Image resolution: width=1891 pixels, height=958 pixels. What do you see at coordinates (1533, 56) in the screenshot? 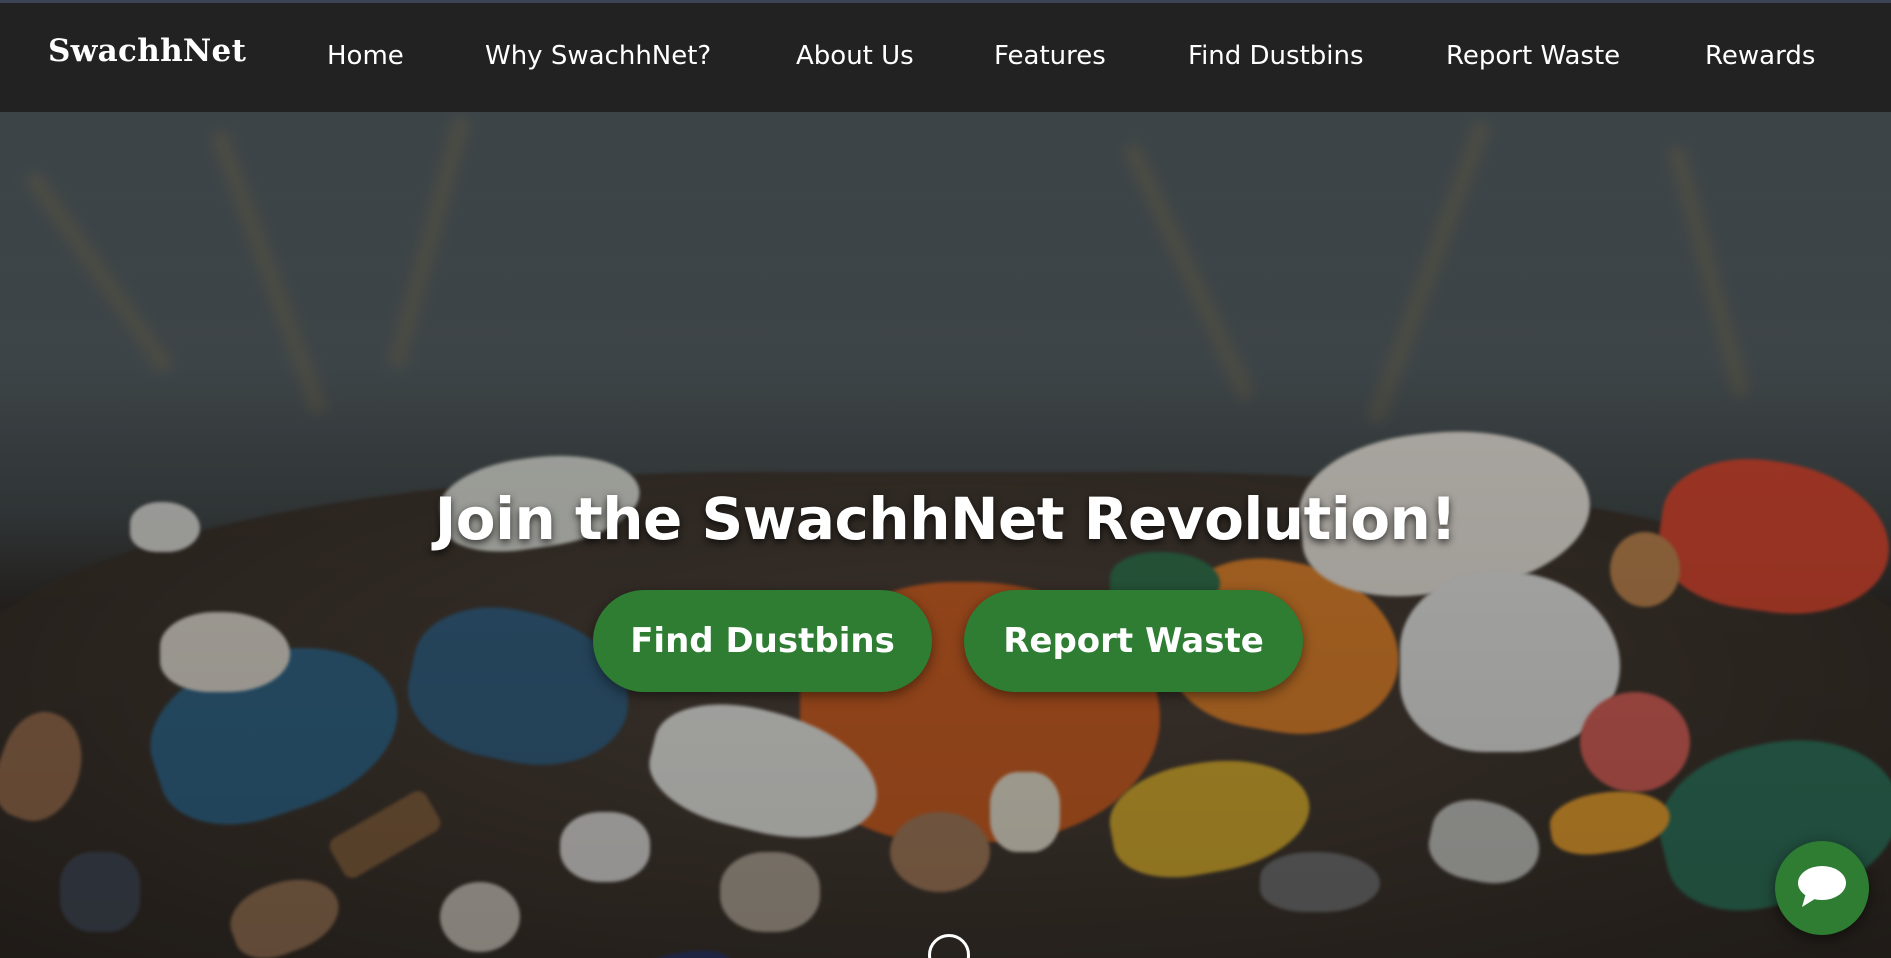
I see `nav-item-report-waste: Report Waste` at bounding box center [1533, 56].